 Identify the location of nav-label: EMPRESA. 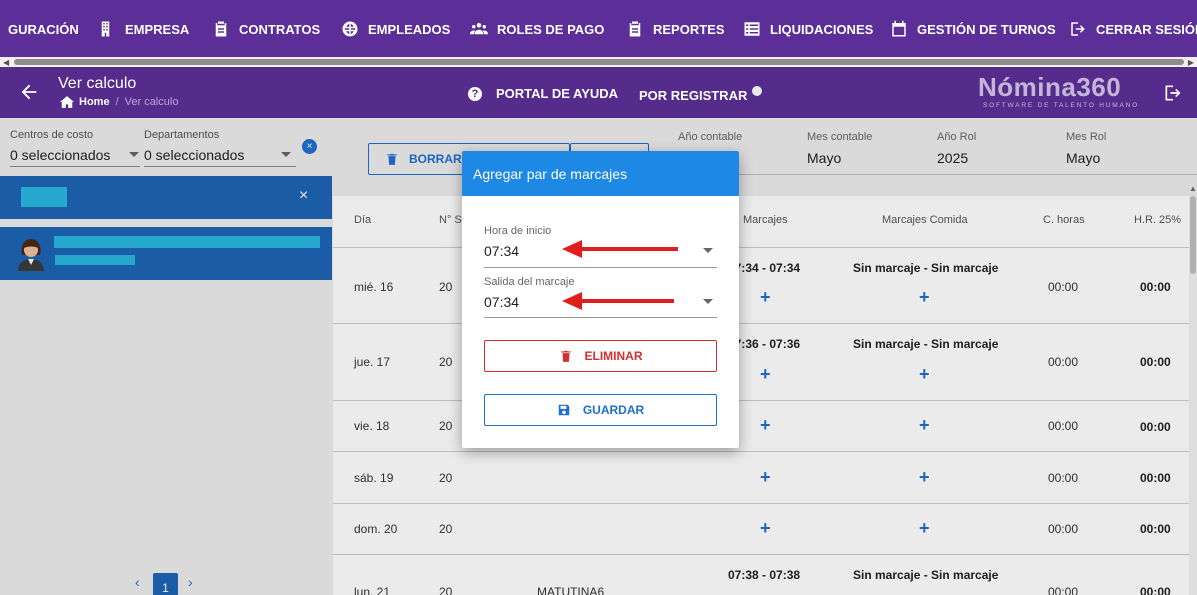
(157, 29).